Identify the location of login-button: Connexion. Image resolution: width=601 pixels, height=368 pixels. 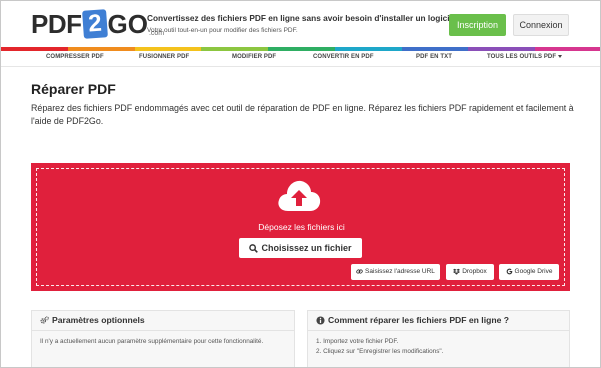
(541, 25).